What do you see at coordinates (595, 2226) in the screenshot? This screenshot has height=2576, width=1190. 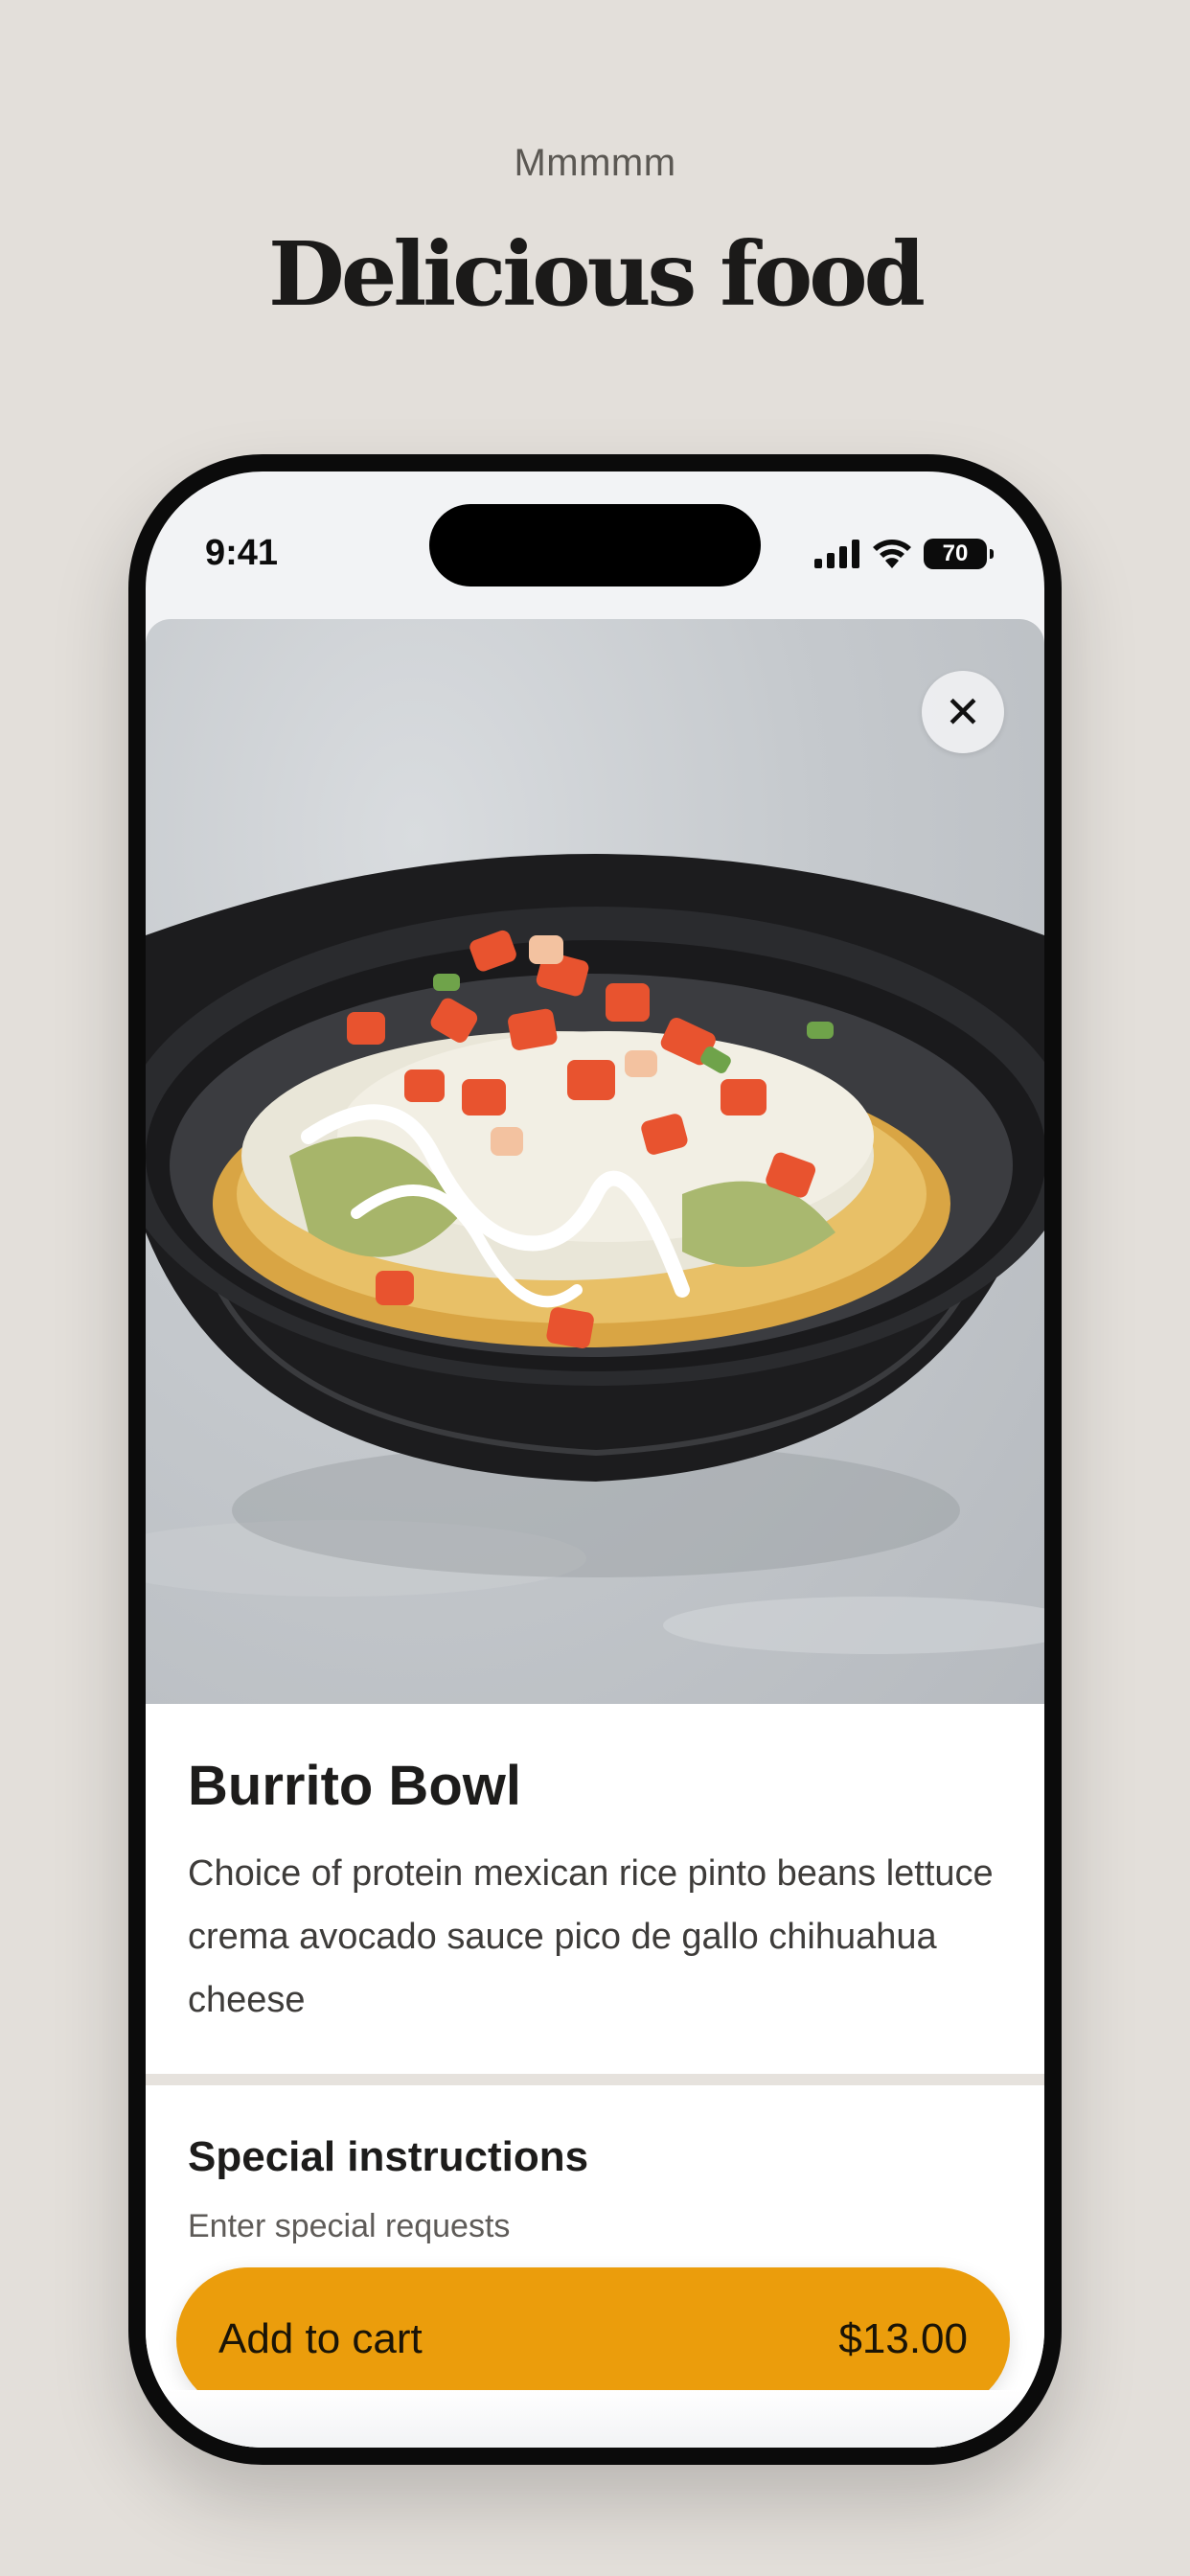 I see `special-instructions-input` at bounding box center [595, 2226].